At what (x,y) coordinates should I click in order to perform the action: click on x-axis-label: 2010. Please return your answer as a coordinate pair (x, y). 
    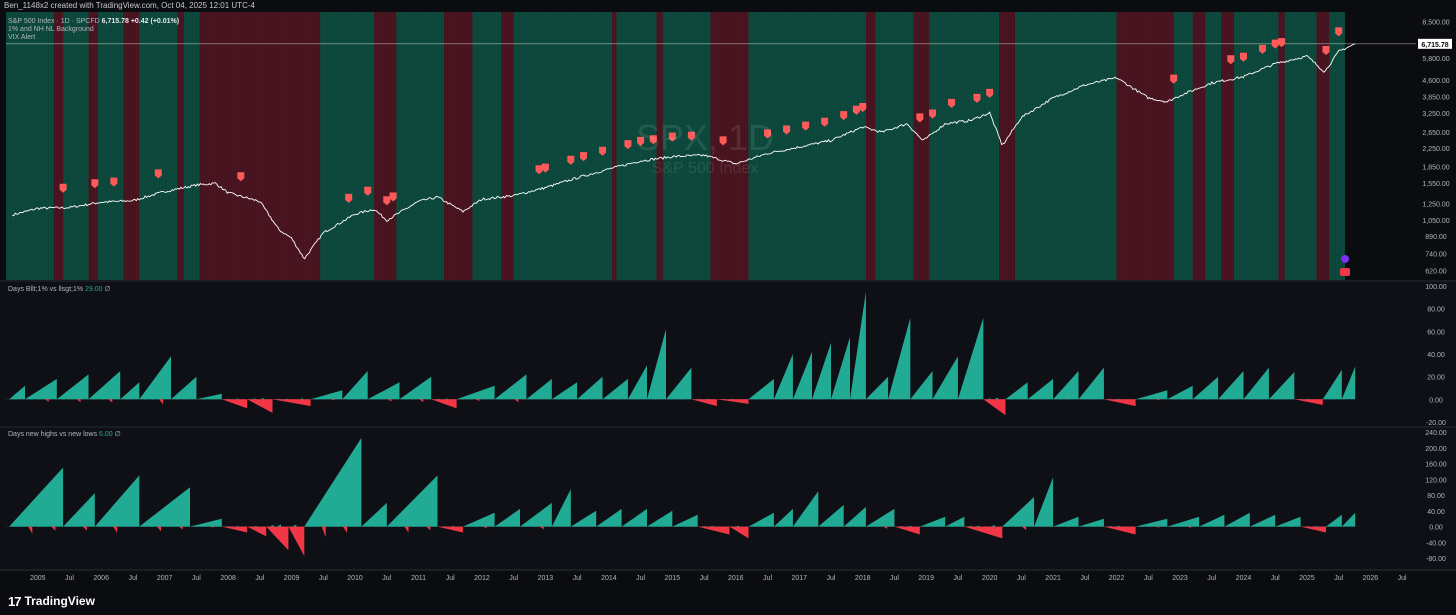
    Looking at the image, I should click on (355, 578).